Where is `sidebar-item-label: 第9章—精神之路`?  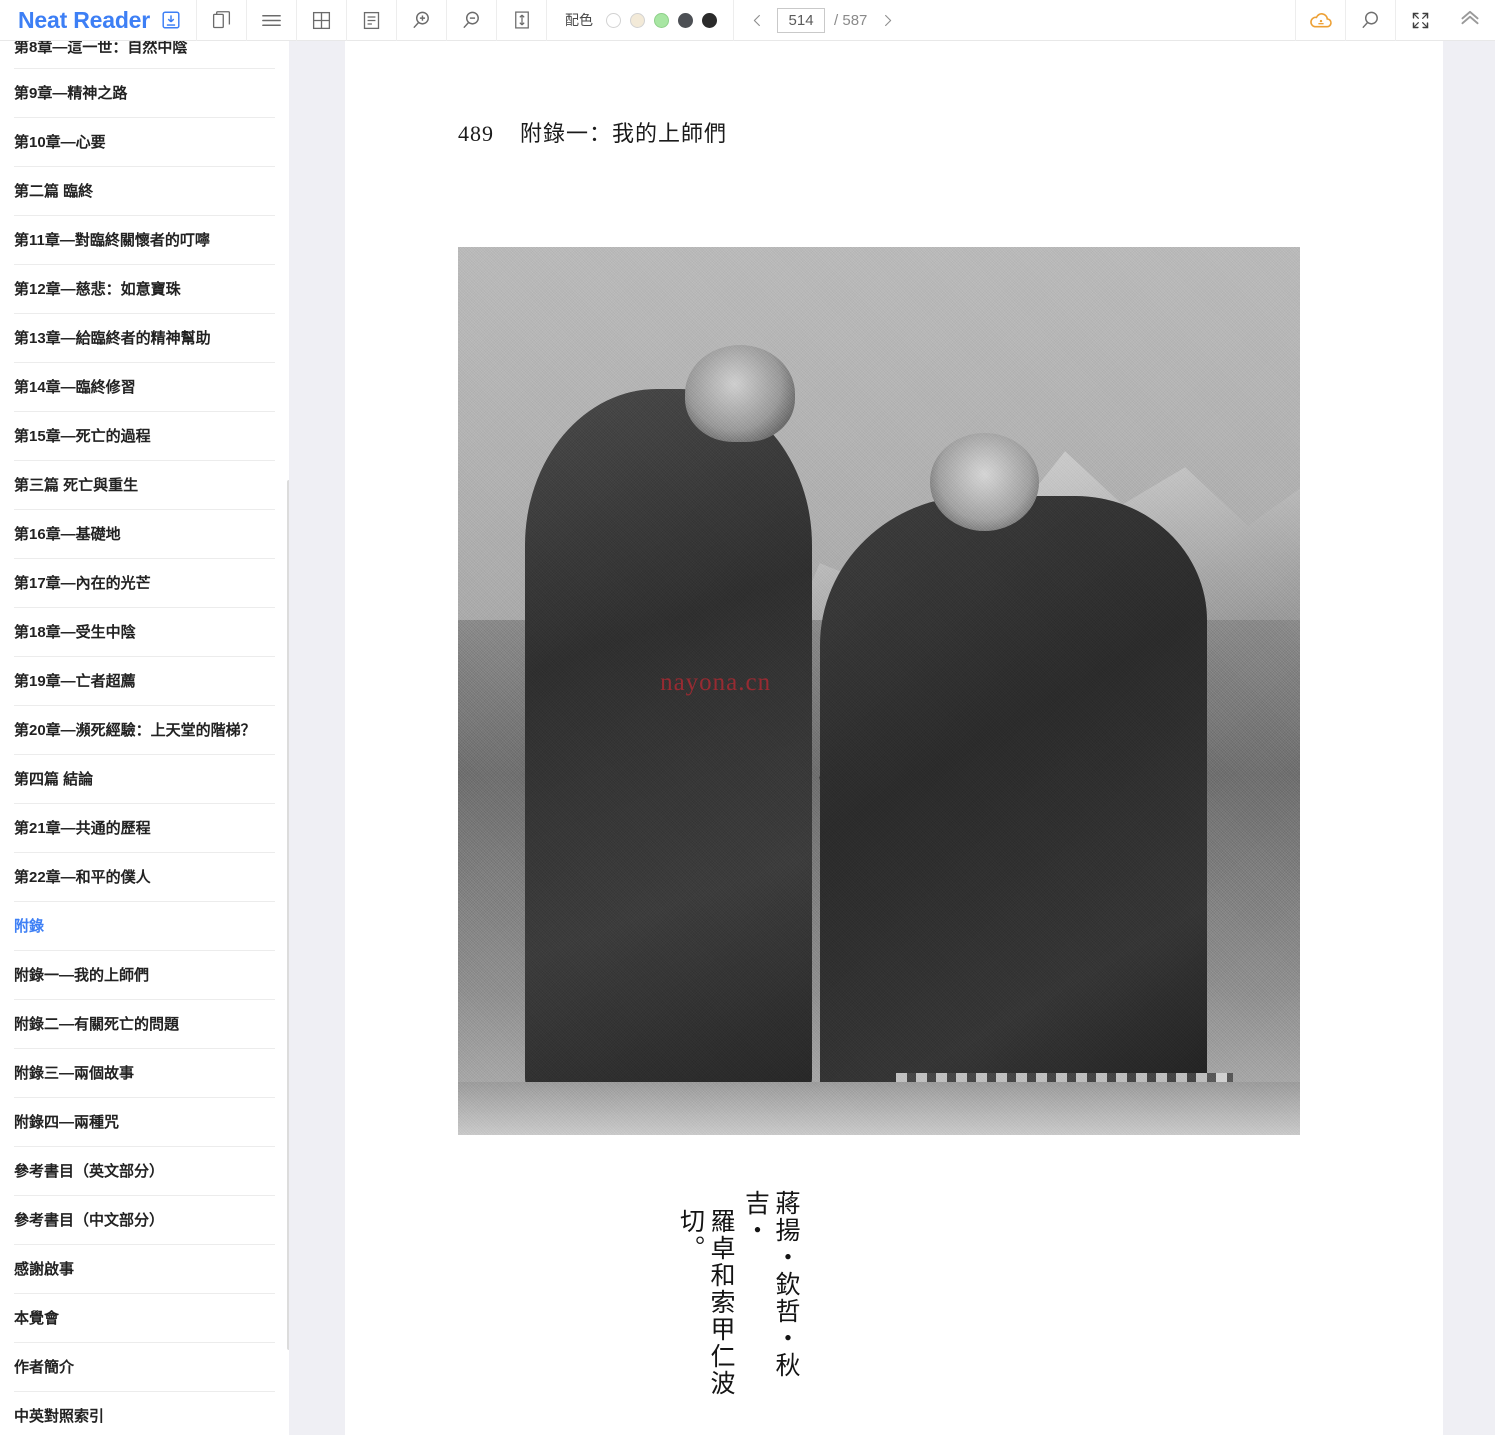 sidebar-item-label: 第9章—精神之路 is located at coordinates (71, 93).